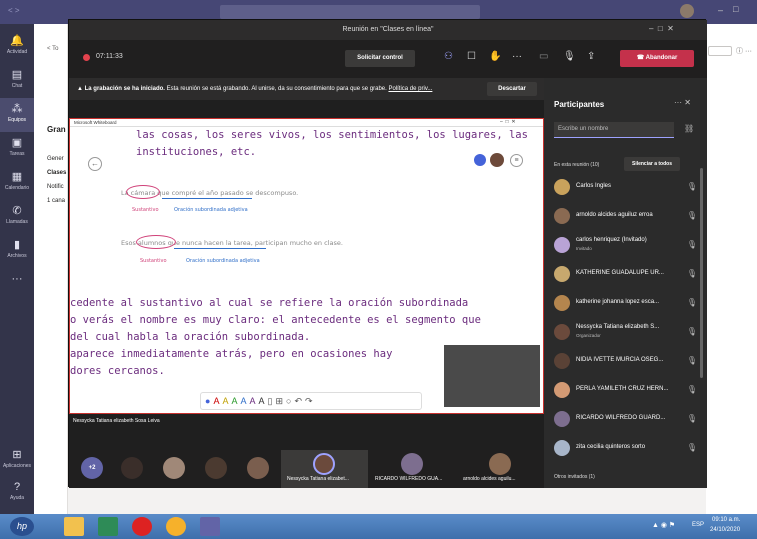 This screenshot has height=539, width=757. I want to click on opera-icon, so click(142, 526).